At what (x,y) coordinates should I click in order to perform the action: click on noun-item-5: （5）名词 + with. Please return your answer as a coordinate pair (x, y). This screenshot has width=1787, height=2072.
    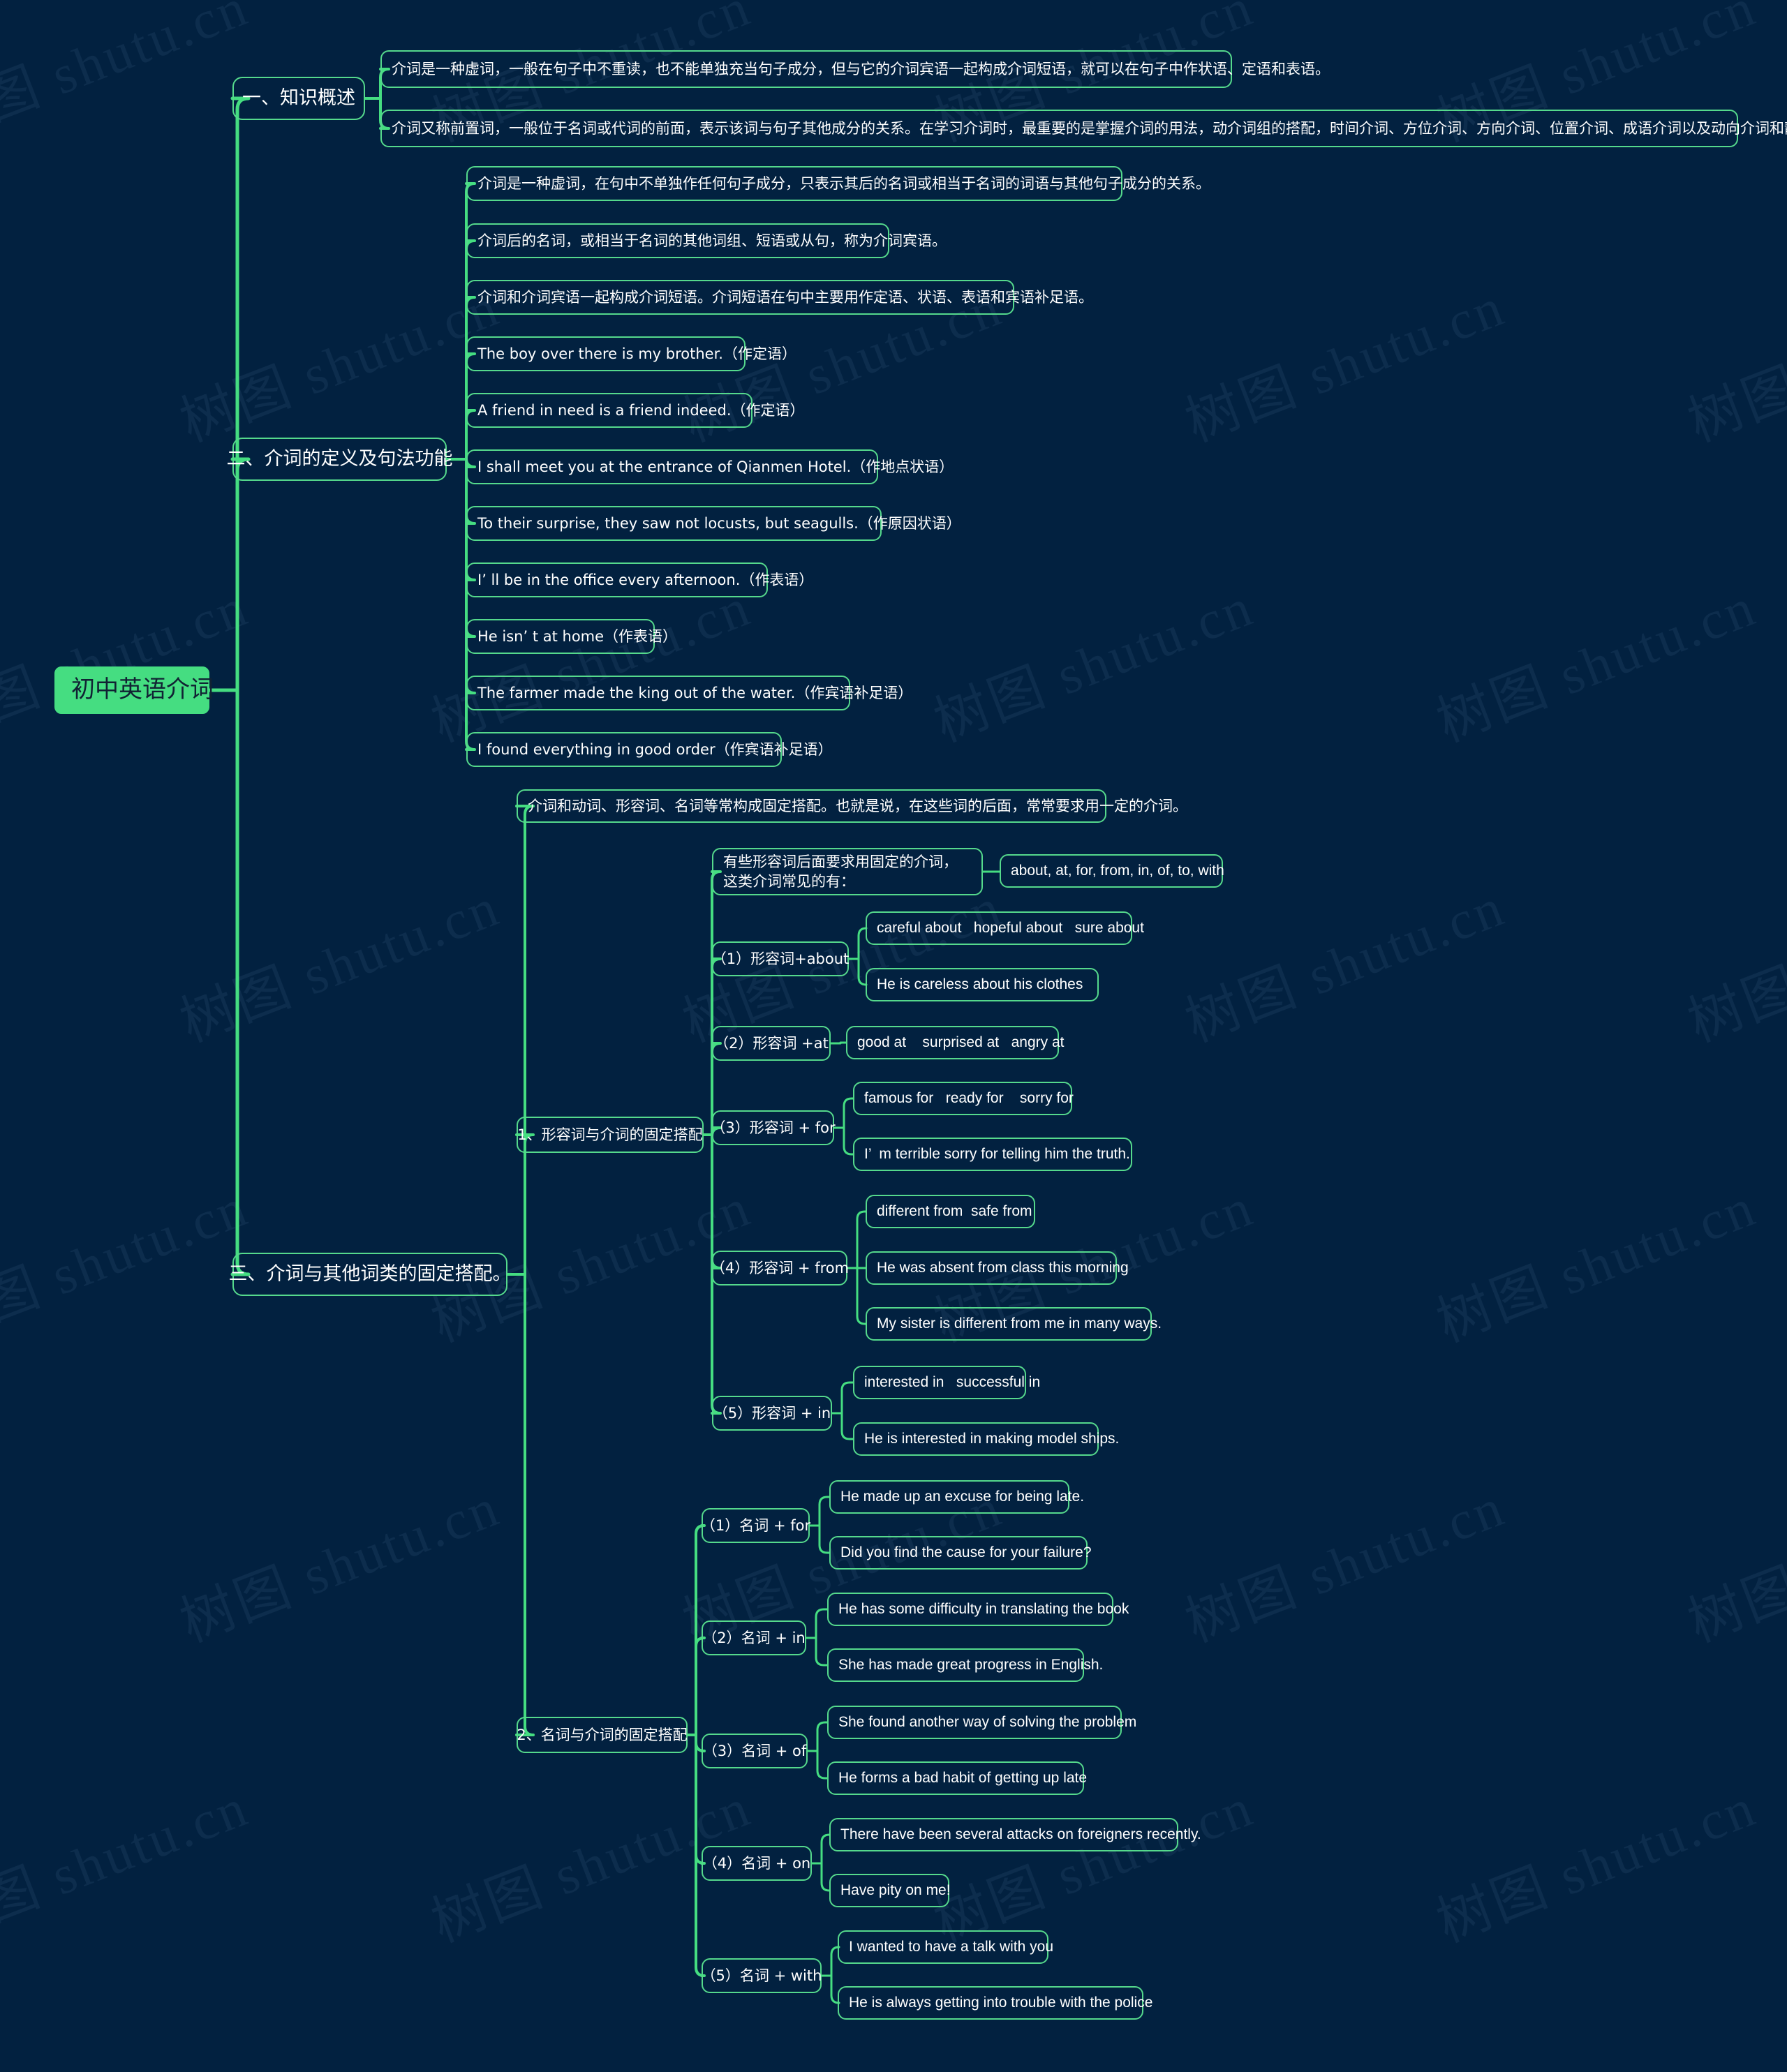
    Looking at the image, I should click on (762, 1976).